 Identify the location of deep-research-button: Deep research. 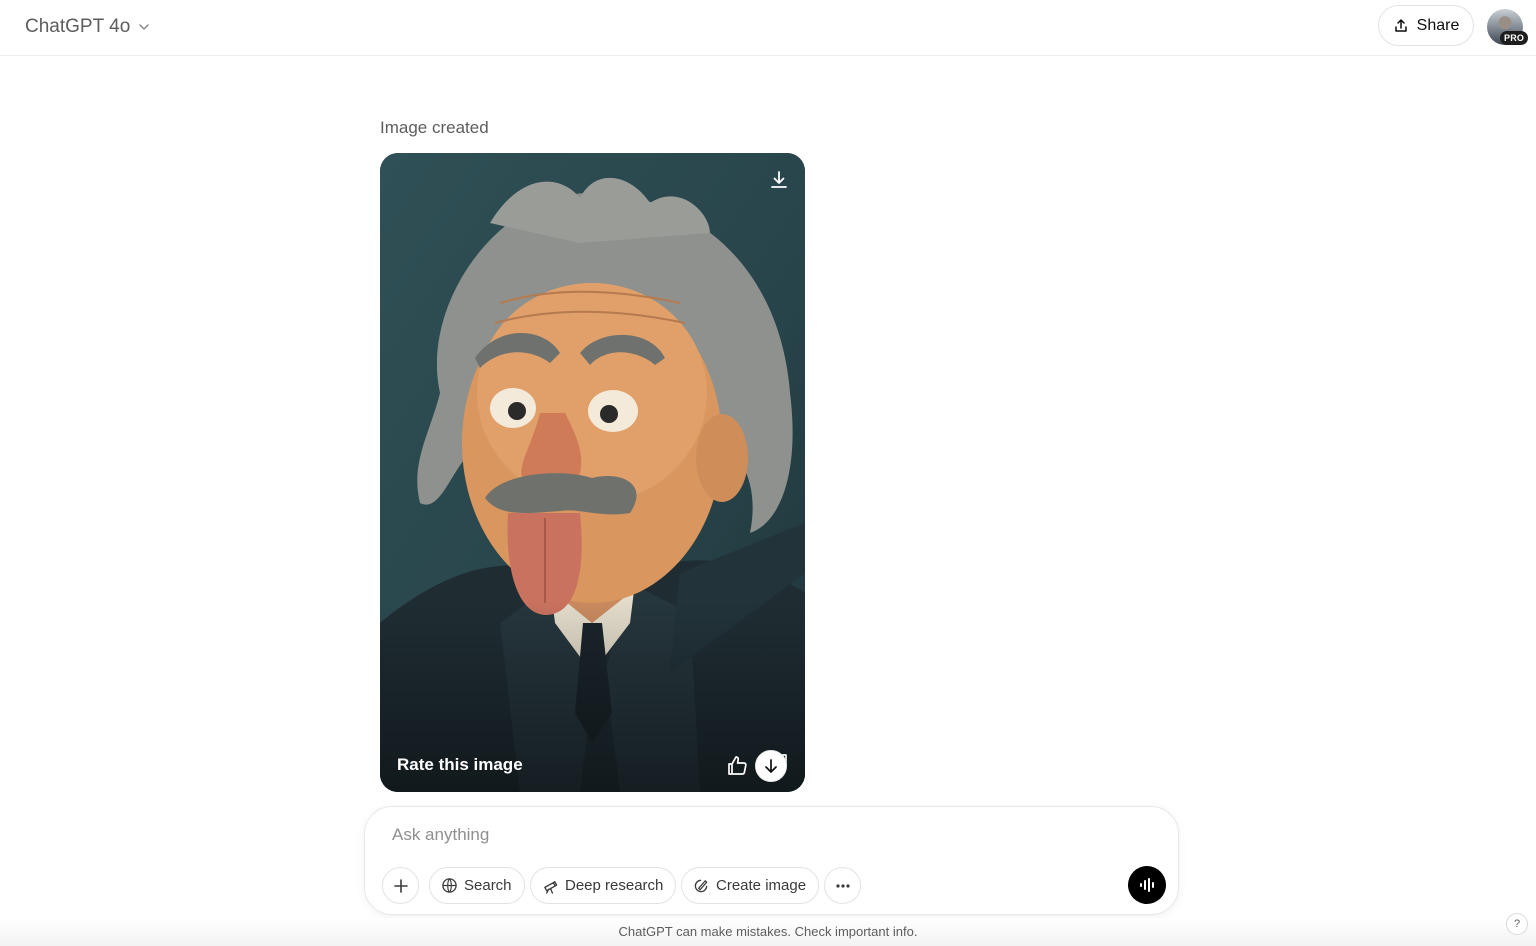
(603, 885).